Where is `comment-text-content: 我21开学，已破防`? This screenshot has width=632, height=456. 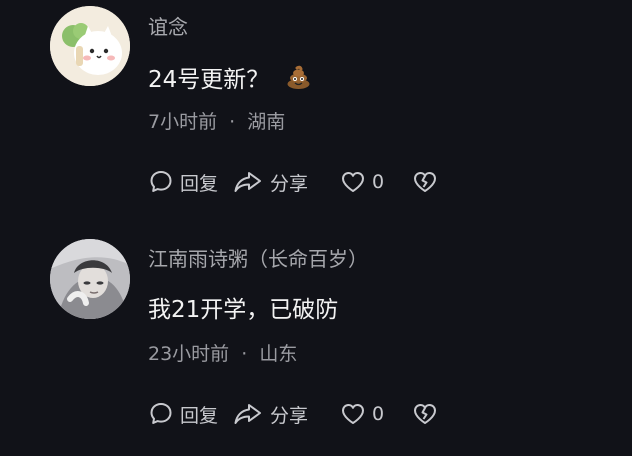
comment-text-content: 我21开学，已破防 is located at coordinates (243, 310).